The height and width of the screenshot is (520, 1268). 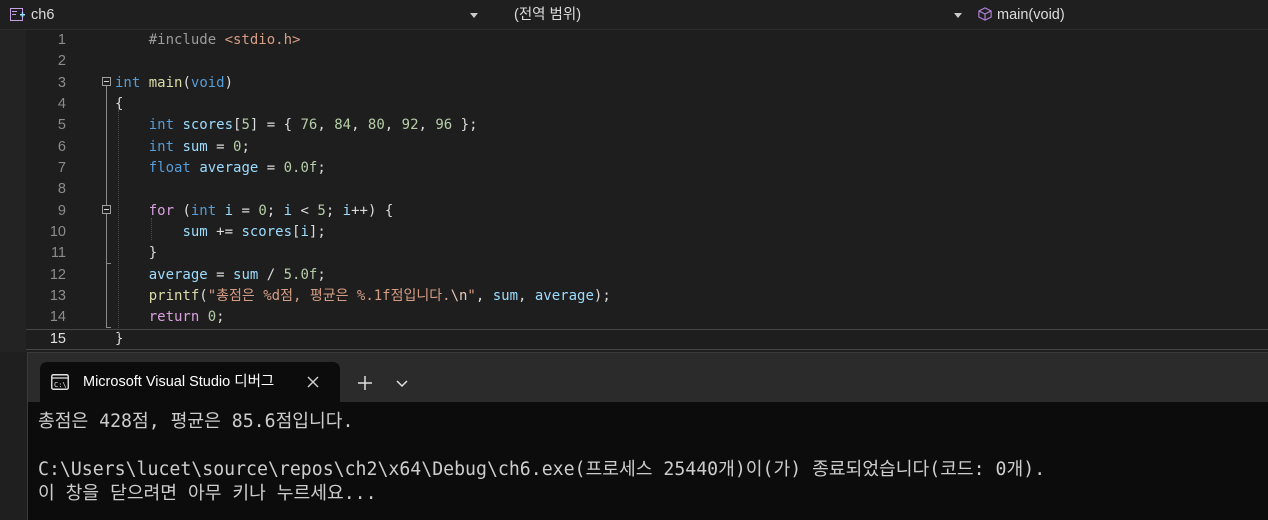 I want to click on line-number: 3, so click(x=61, y=82).